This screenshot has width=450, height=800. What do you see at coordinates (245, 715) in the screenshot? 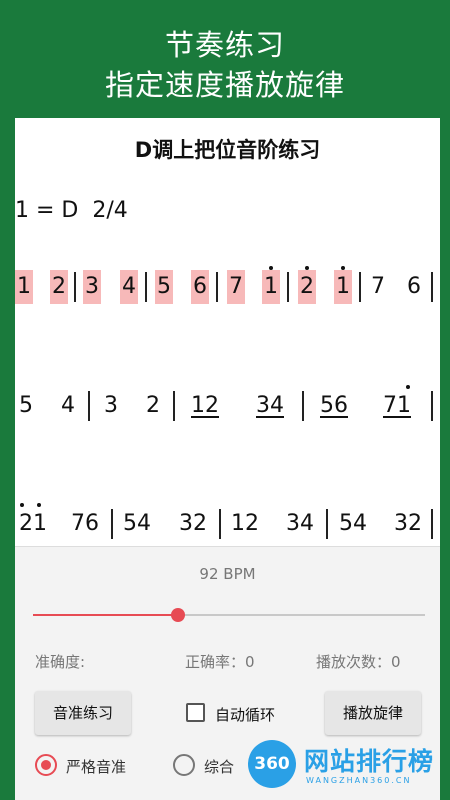
I see `auto-loop-label: 自动循环` at bounding box center [245, 715].